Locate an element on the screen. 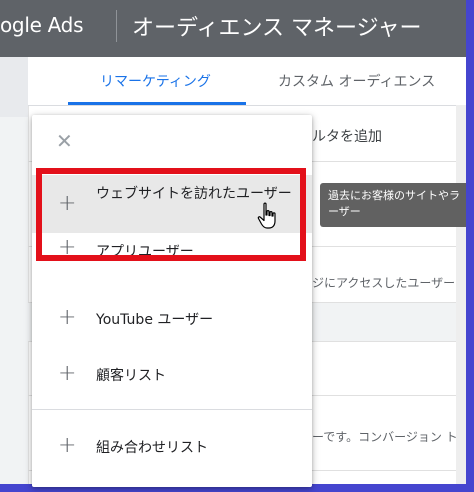 The height and width of the screenshot is (492, 474). active-tab-indicator is located at coordinates (157, 103).